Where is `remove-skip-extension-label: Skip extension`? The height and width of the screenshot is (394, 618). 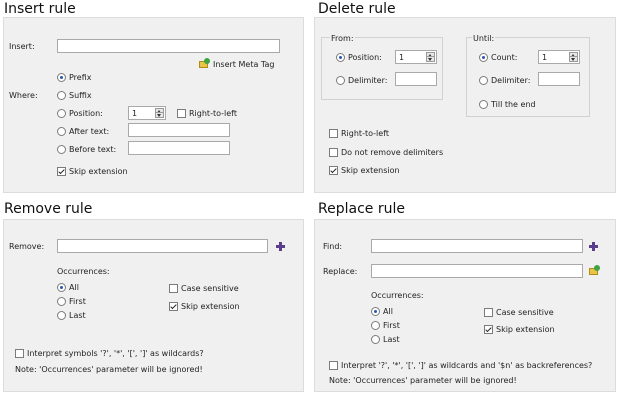
remove-skip-extension-label: Skip extension is located at coordinates (210, 306).